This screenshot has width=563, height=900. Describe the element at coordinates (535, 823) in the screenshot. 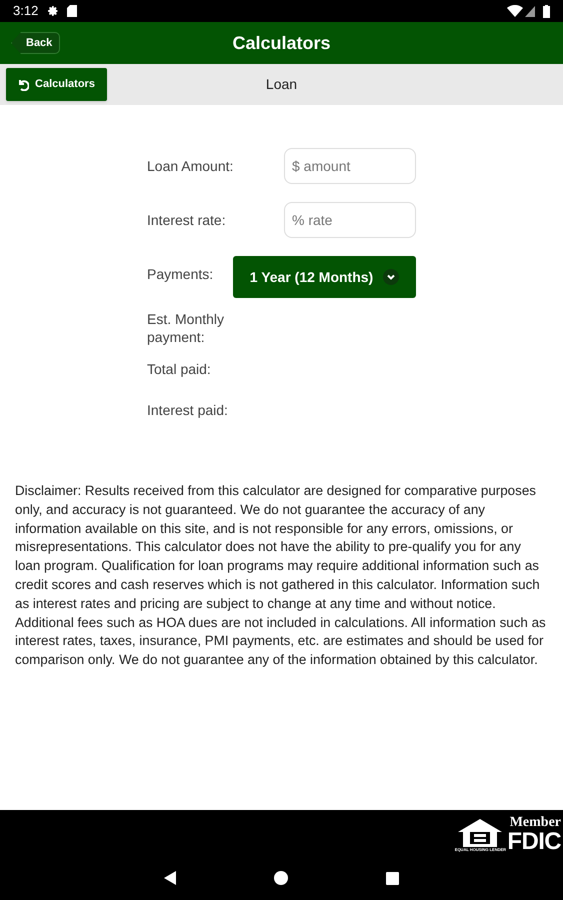

I see `member-text: Member` at that location.